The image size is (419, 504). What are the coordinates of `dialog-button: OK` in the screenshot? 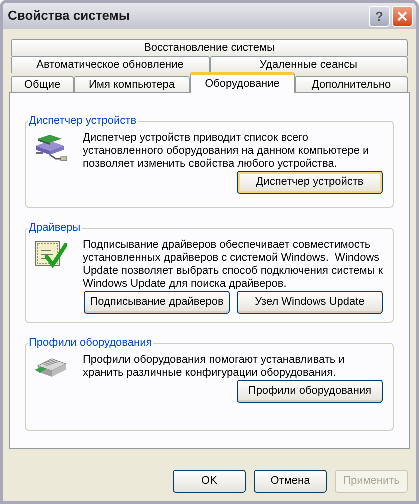 It's located at (209, 481).